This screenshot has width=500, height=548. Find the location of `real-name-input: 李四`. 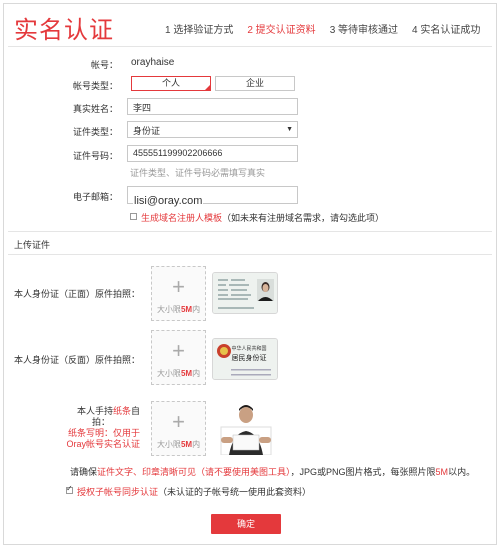

real-name-input: 李四 is located at coordinates (212, 106).